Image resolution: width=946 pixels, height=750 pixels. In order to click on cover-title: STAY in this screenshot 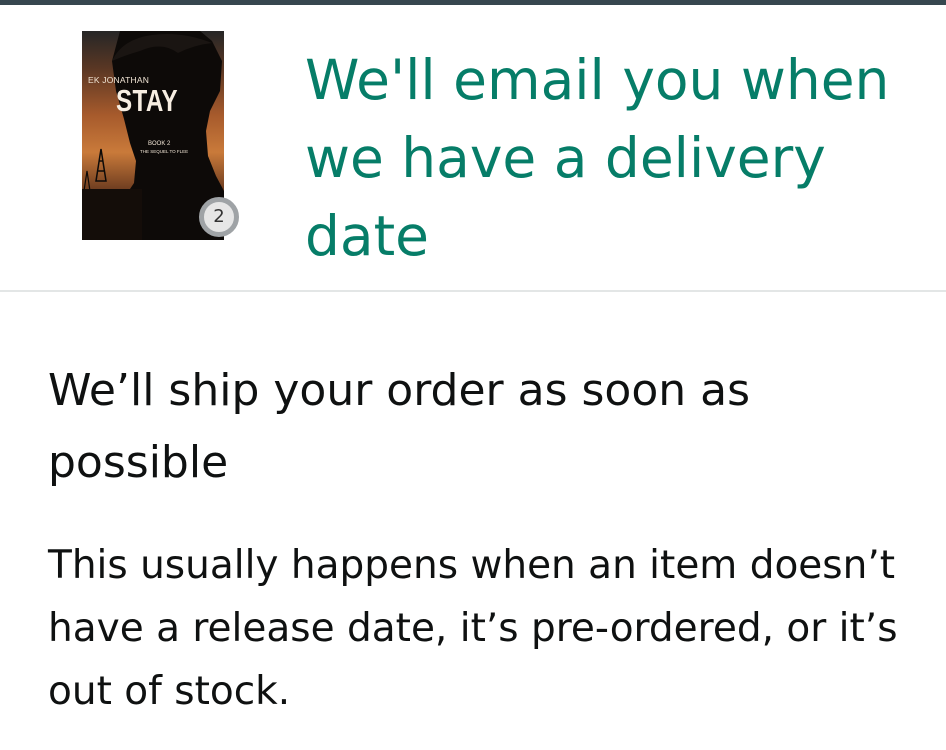, I will do `click(147, 100)`.